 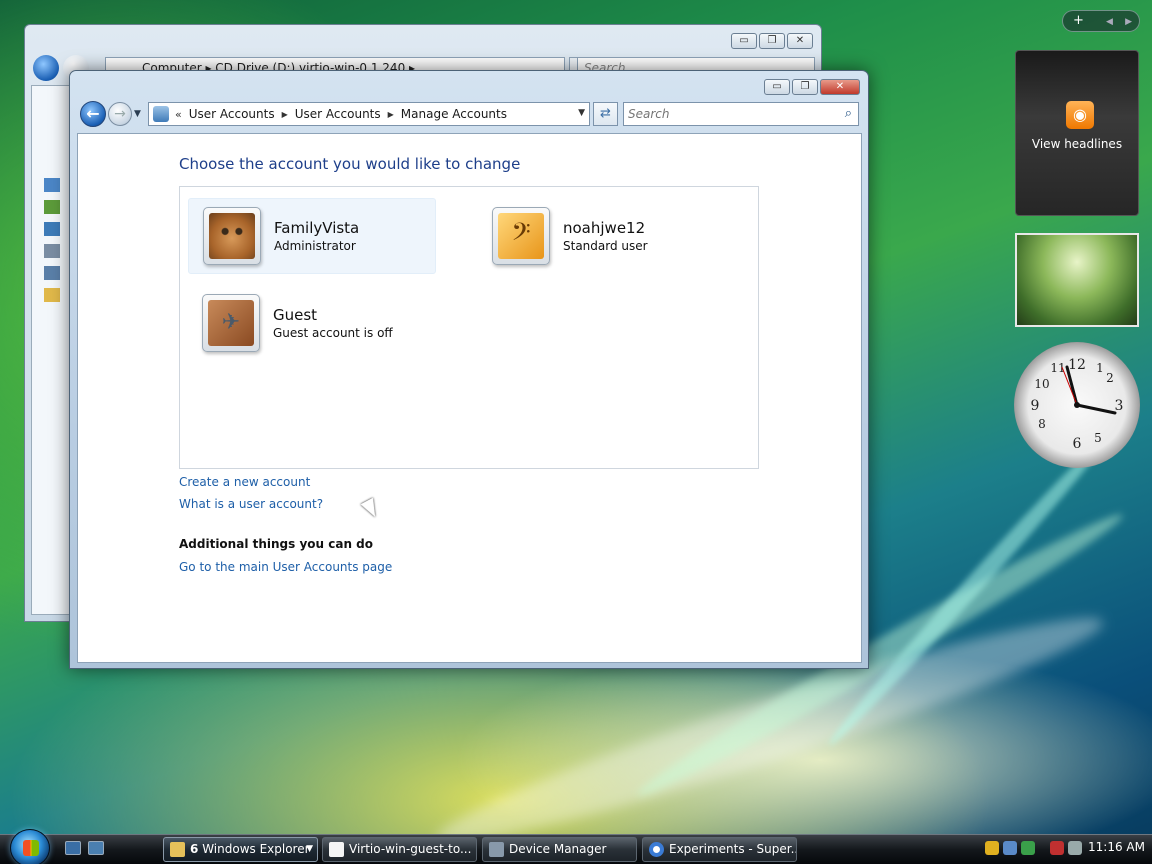 What do you see at coordinates (1101, 21) in the screenshot?
I see `sidebar-controls: + ◀ ▶` at bounding box center [1101, 21].